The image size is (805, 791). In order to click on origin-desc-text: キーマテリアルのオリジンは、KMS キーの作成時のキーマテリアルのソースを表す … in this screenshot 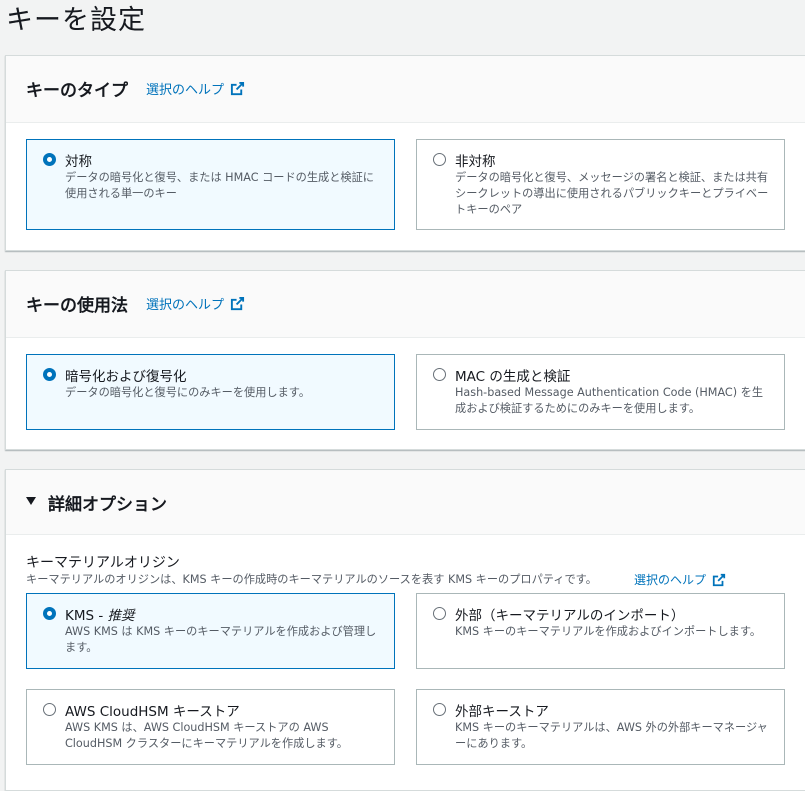, I will do `click(311, 579)`.